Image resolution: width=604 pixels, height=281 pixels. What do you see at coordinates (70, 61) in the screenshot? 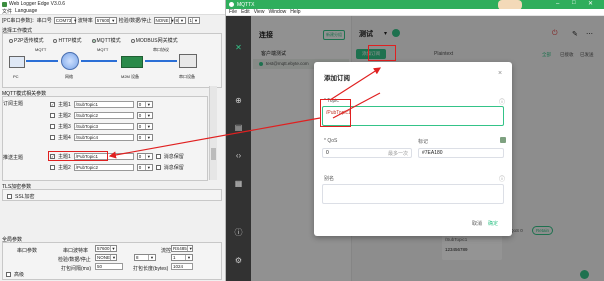
I see `network-globe-icon` at bounding box center [70, 61].